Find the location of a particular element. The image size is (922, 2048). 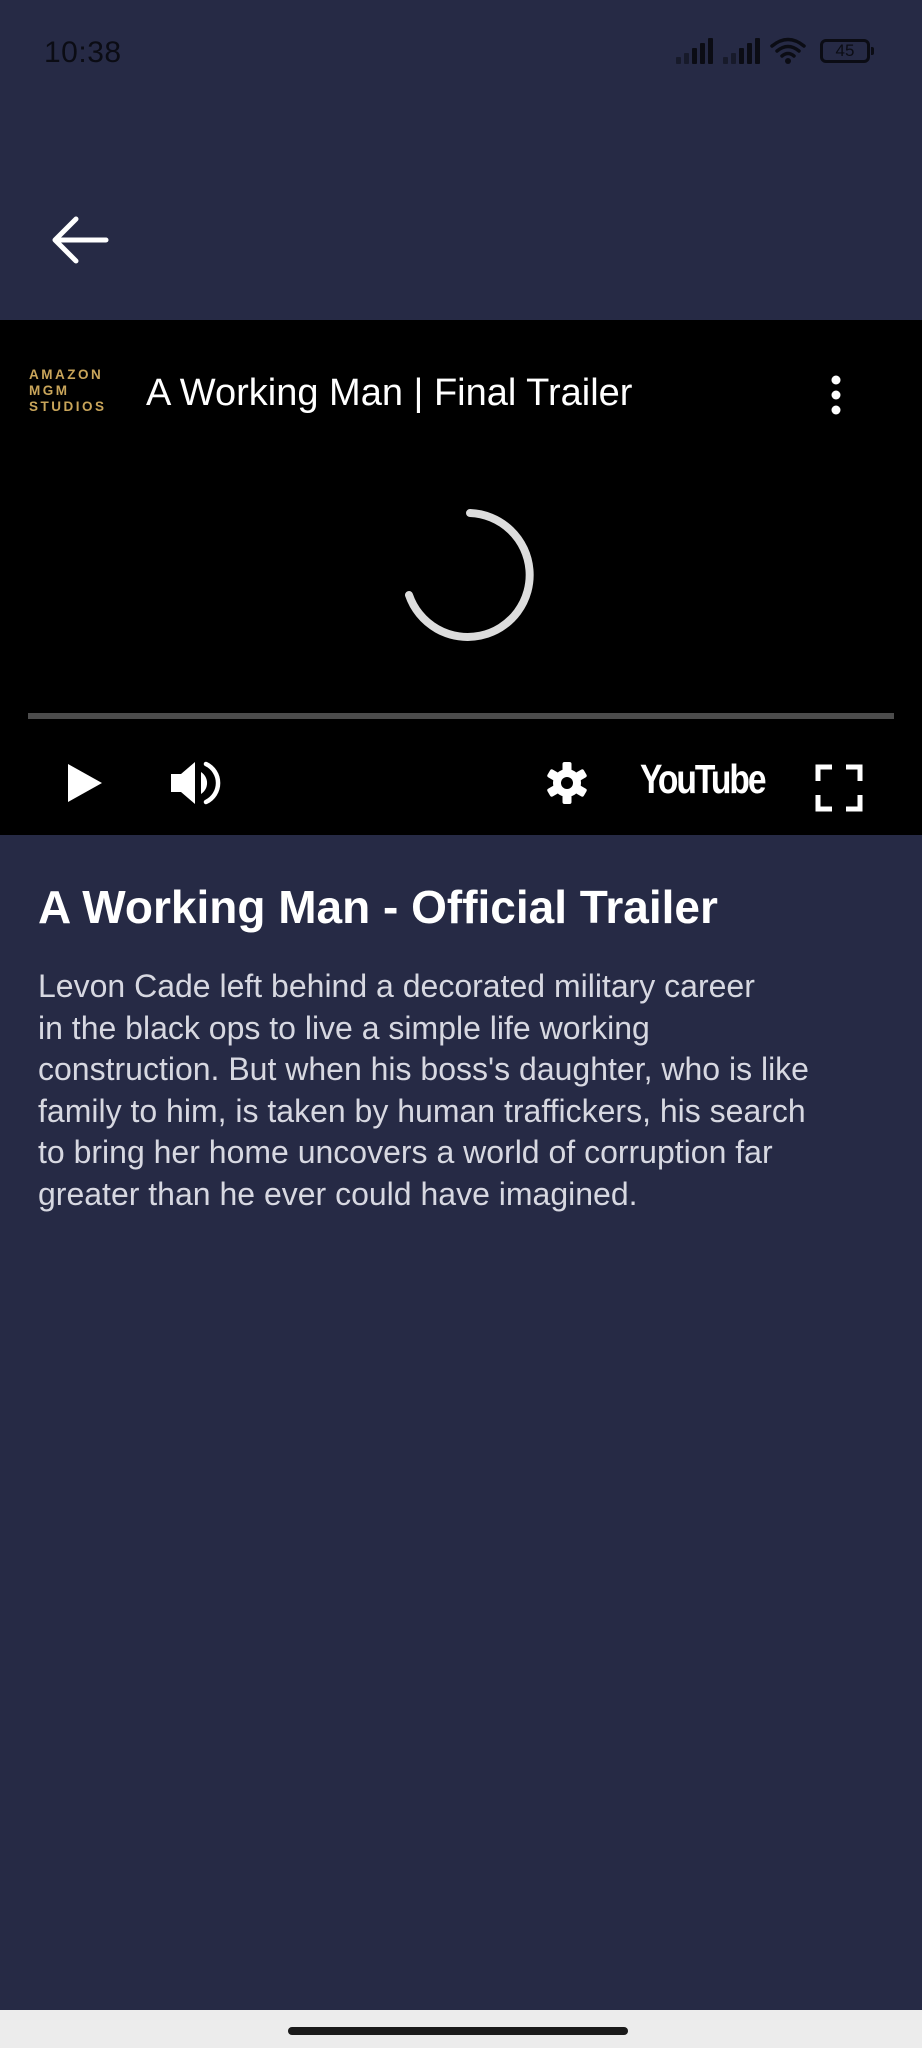

channel-logo-line: MGM is located at coordinates (49, 390).